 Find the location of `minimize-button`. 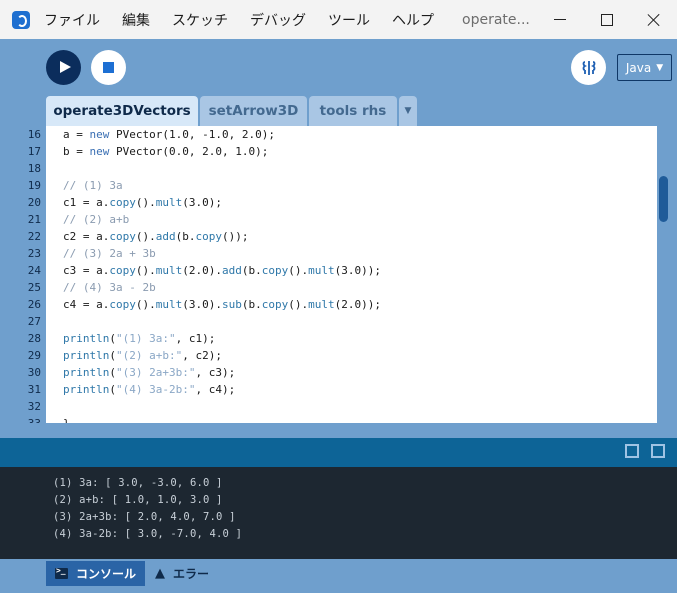

minimize-button is located at coordinates (559, 19).